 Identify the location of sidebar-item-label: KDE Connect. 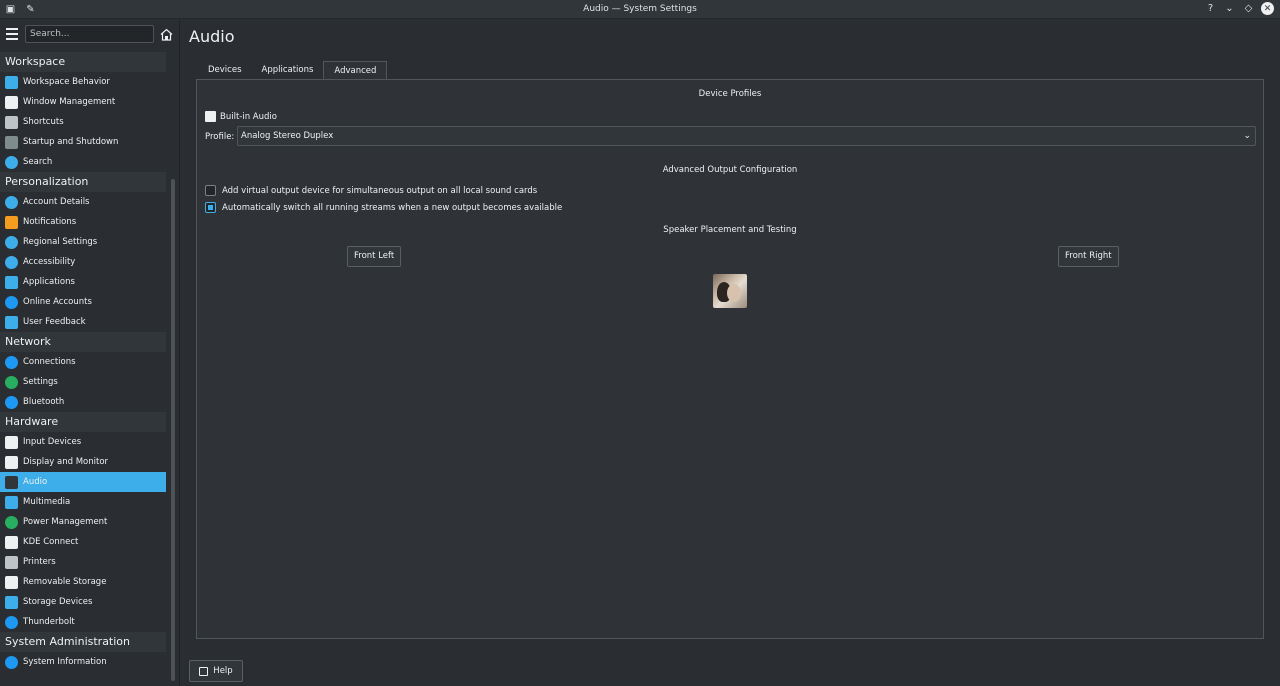
(51, 542).